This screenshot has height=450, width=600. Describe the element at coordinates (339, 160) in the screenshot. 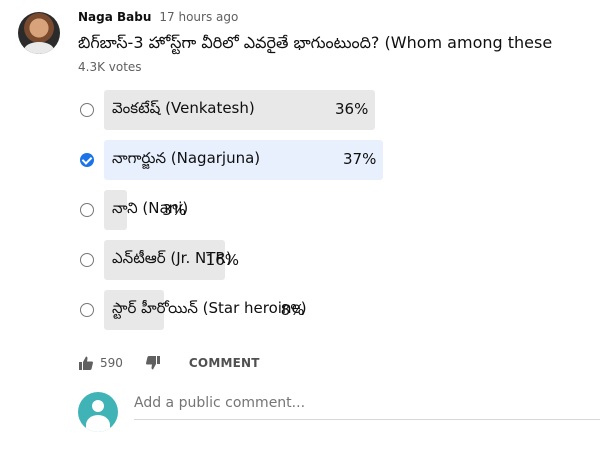

I see `poll-option: నాగార్జున (Nagarjuna) 37%` at that location.